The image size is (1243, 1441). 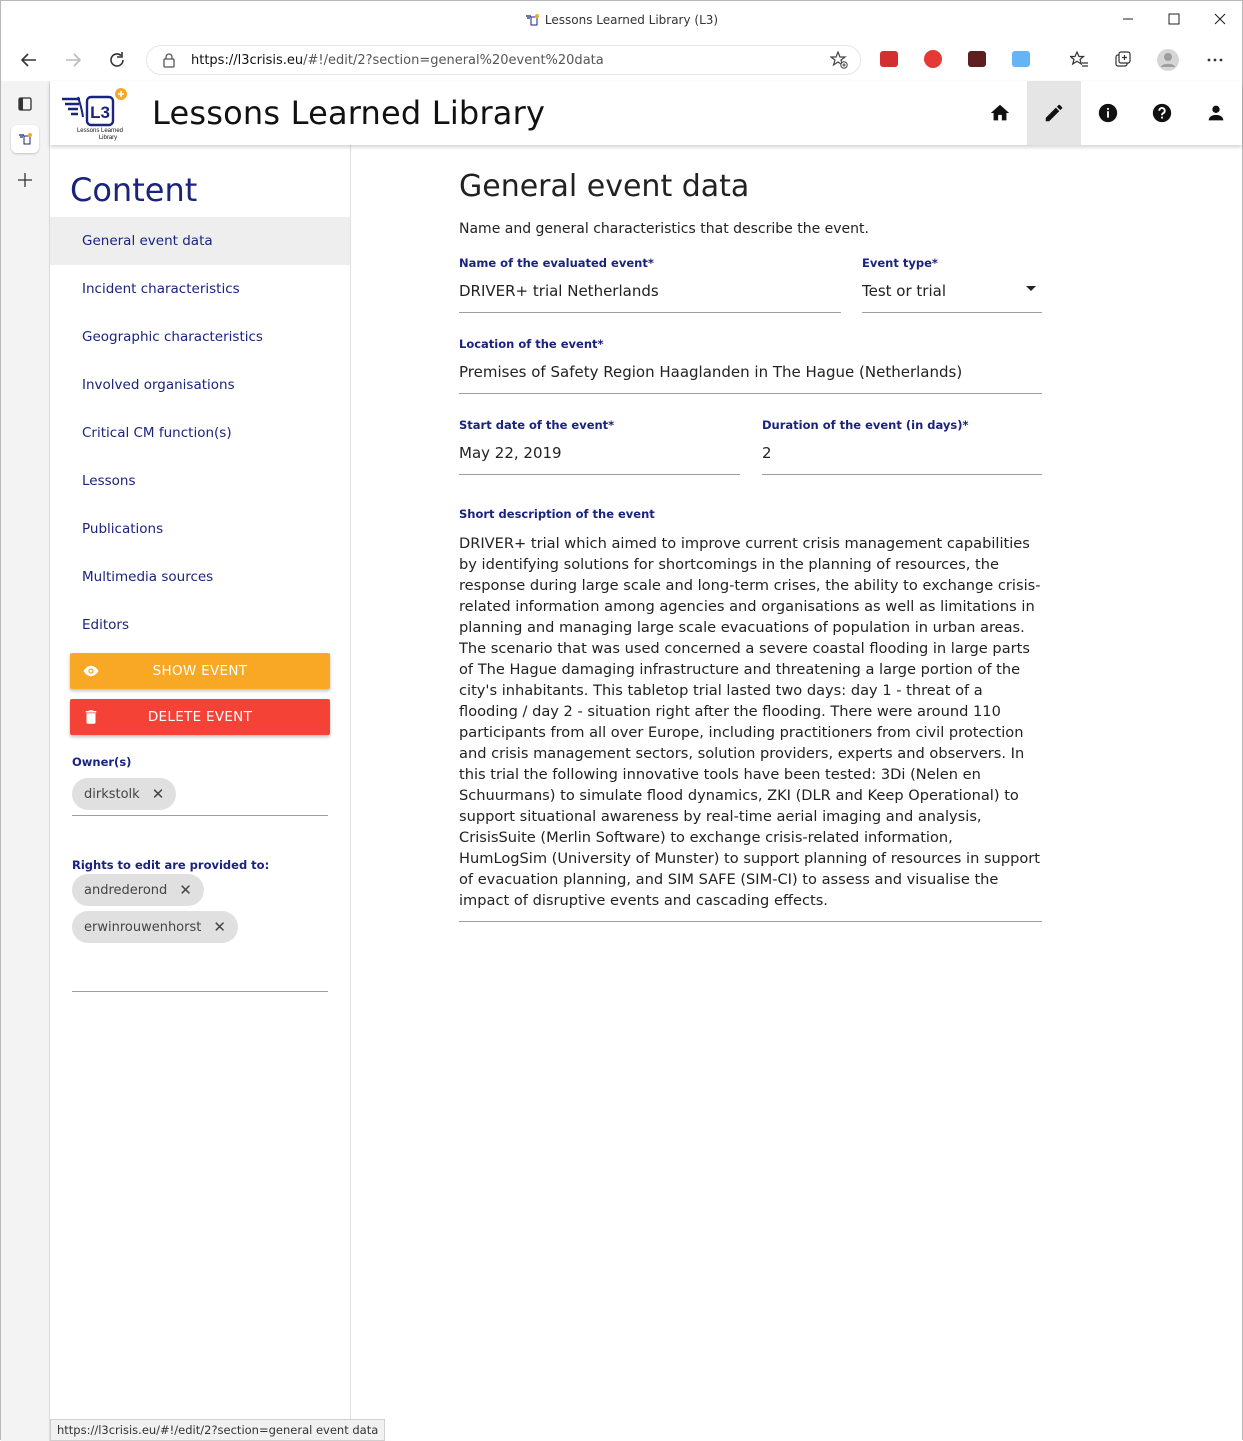 I want to click on trash-icon, so click(x=91, y=717).